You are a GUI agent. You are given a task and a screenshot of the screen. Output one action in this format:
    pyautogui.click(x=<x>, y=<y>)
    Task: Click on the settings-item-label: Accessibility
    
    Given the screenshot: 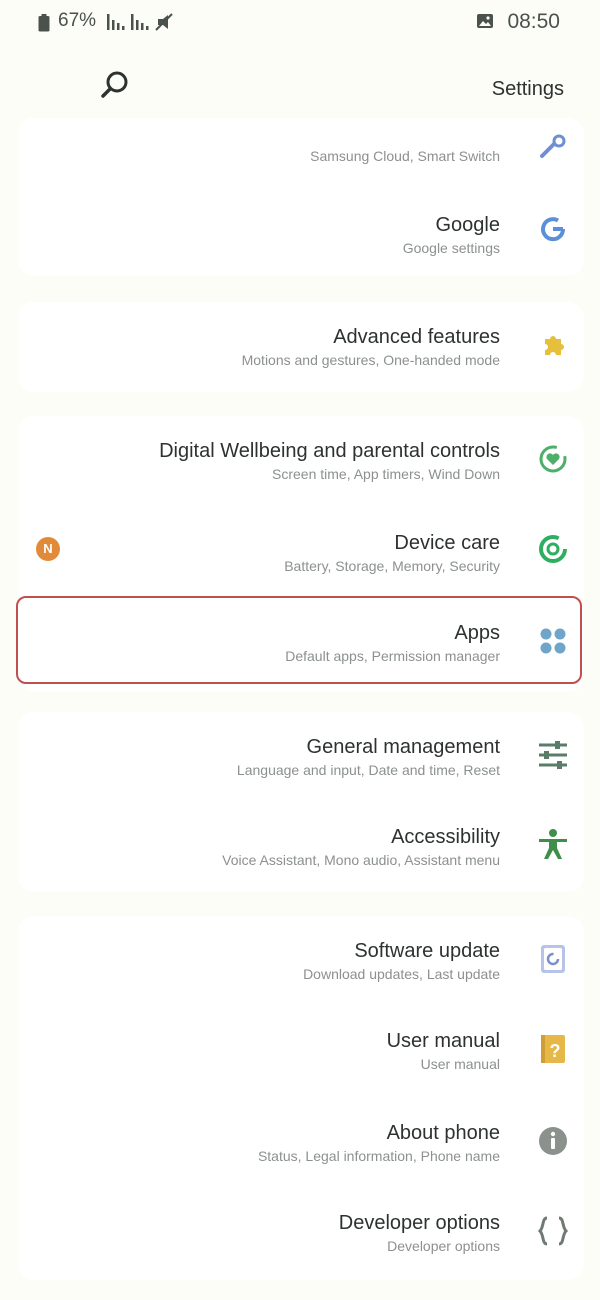 What is the action you would take?
    pyautogui.click(x=445, y=837)
    